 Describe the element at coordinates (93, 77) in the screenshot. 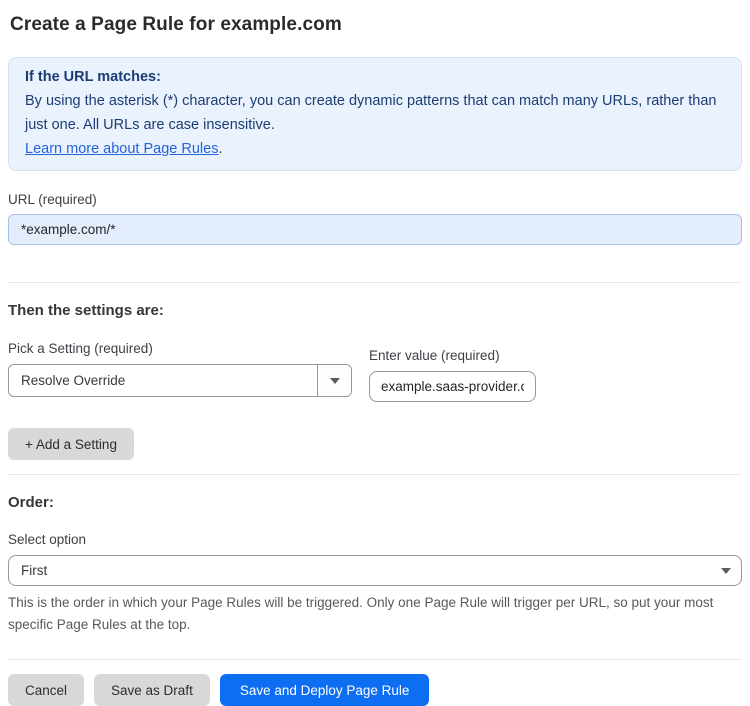

I see `info-box-heading: If the URL matches:` at that location.